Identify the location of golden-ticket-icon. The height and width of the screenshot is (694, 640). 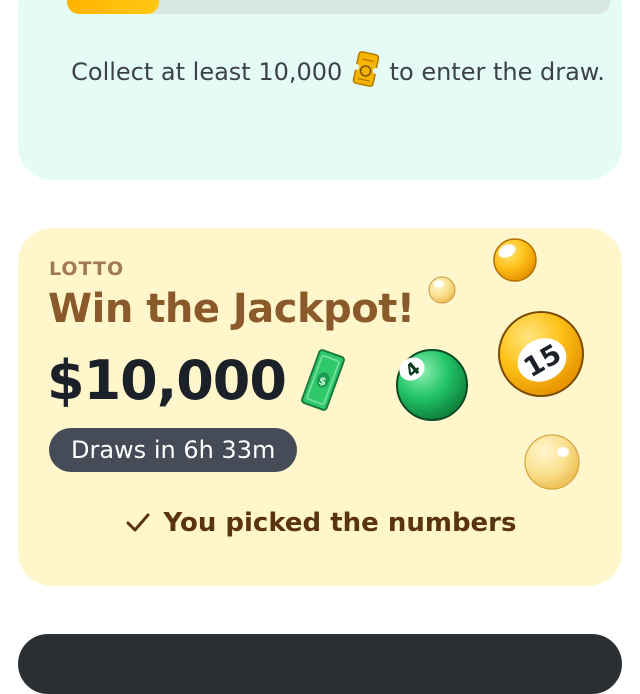
(366, 69).